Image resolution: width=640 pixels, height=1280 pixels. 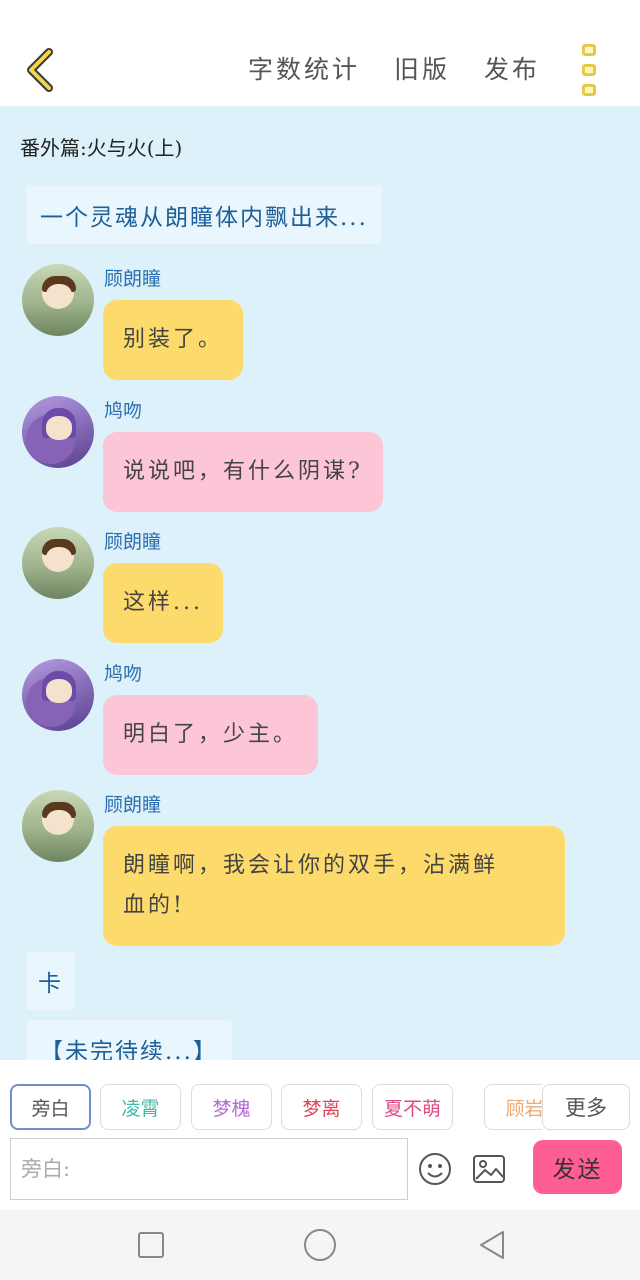 What do you see at coordinates (101, 148) in the screenshot?
I see `chapter-title: 番外篇:火与火(上)` at bounding box center [101, 148].